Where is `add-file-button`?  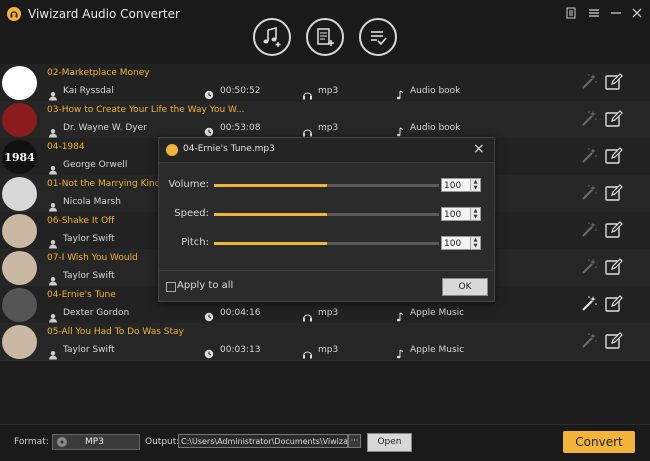 add-file-button is located at coordinates (325, 37).